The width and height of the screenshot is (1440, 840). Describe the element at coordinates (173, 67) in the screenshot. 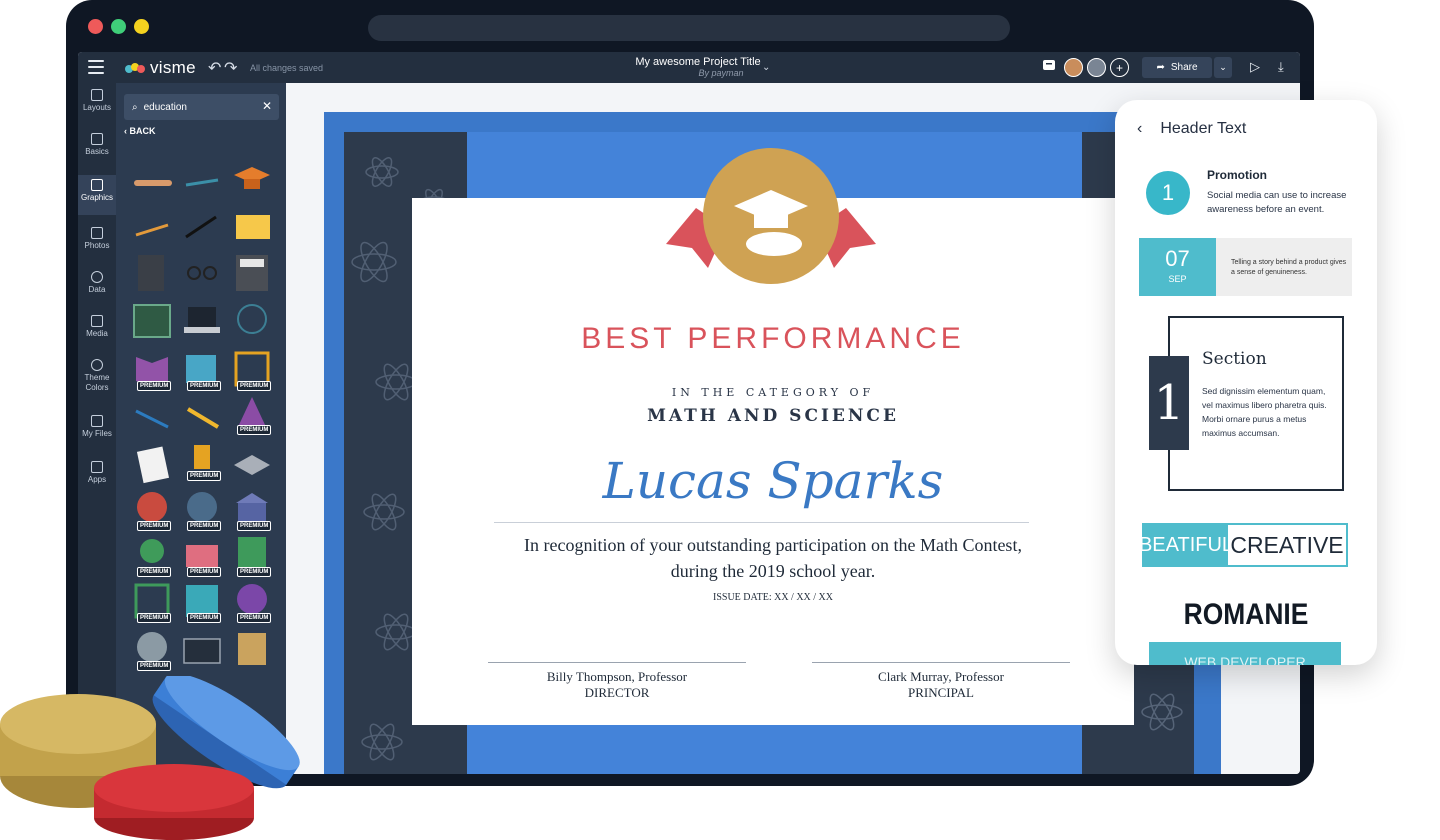

I see `logo-text: visme` at that location.